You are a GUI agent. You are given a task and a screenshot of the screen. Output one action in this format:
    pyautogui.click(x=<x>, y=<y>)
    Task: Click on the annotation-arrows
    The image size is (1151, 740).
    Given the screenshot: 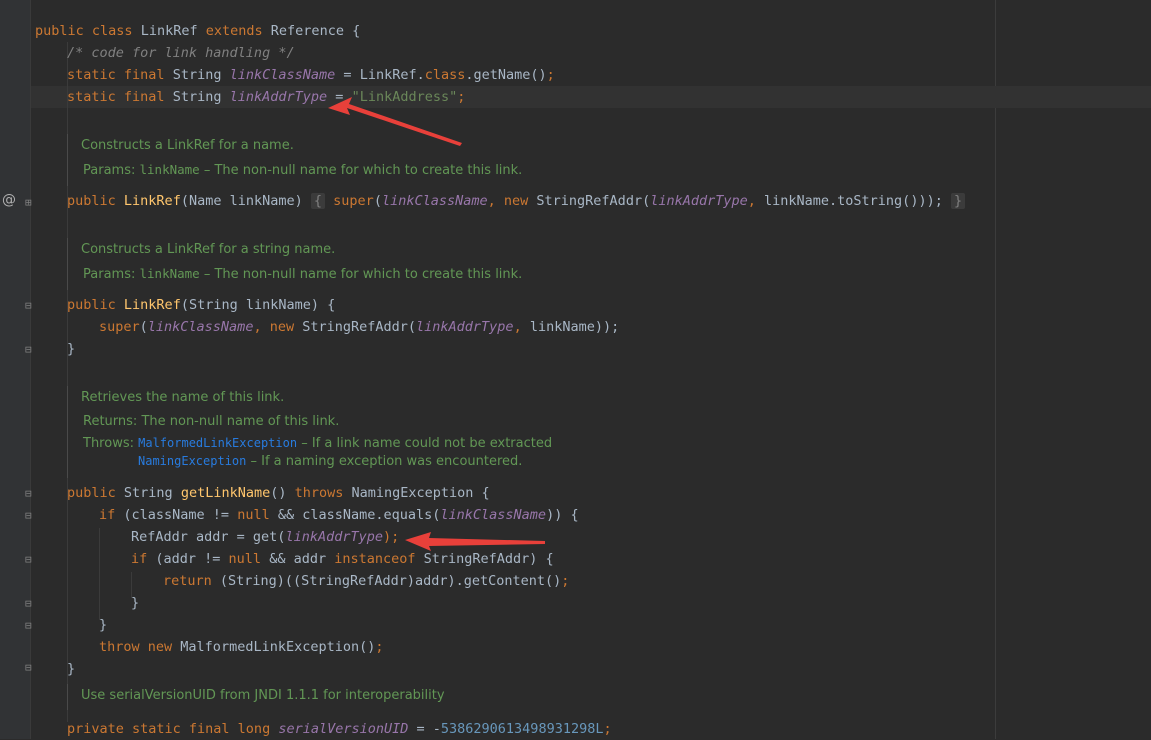 What is the action you would take?
    pyautogui.click(x=436, y=324)
    